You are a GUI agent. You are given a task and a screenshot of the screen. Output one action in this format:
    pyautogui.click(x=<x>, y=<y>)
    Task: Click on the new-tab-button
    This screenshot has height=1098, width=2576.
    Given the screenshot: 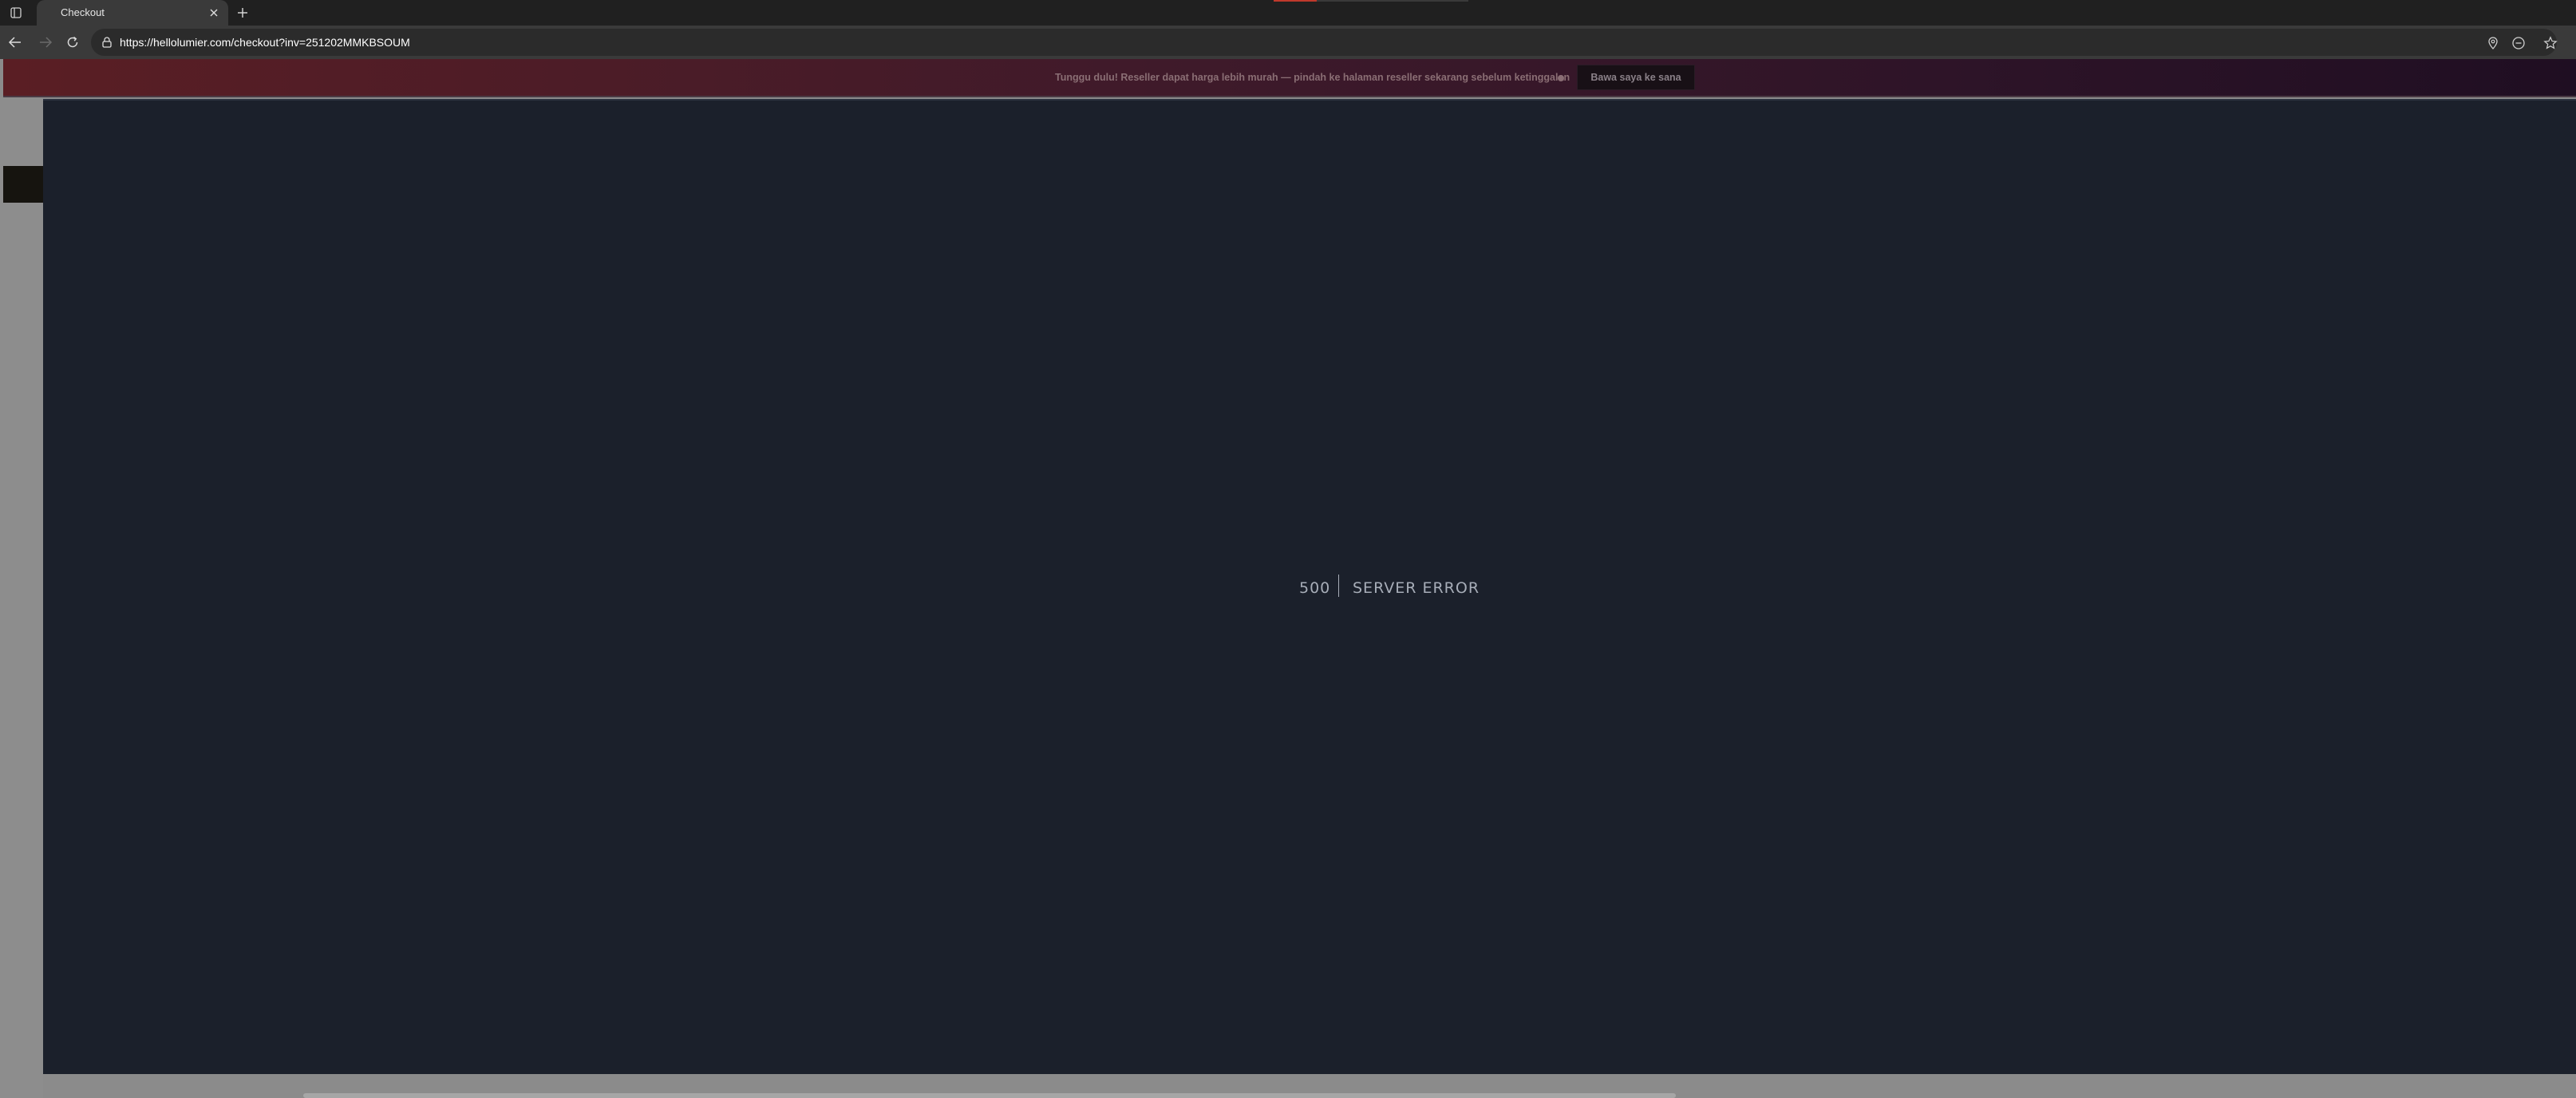 What is the action you would take?
    pyautogui.click(x=242, y=12)
    